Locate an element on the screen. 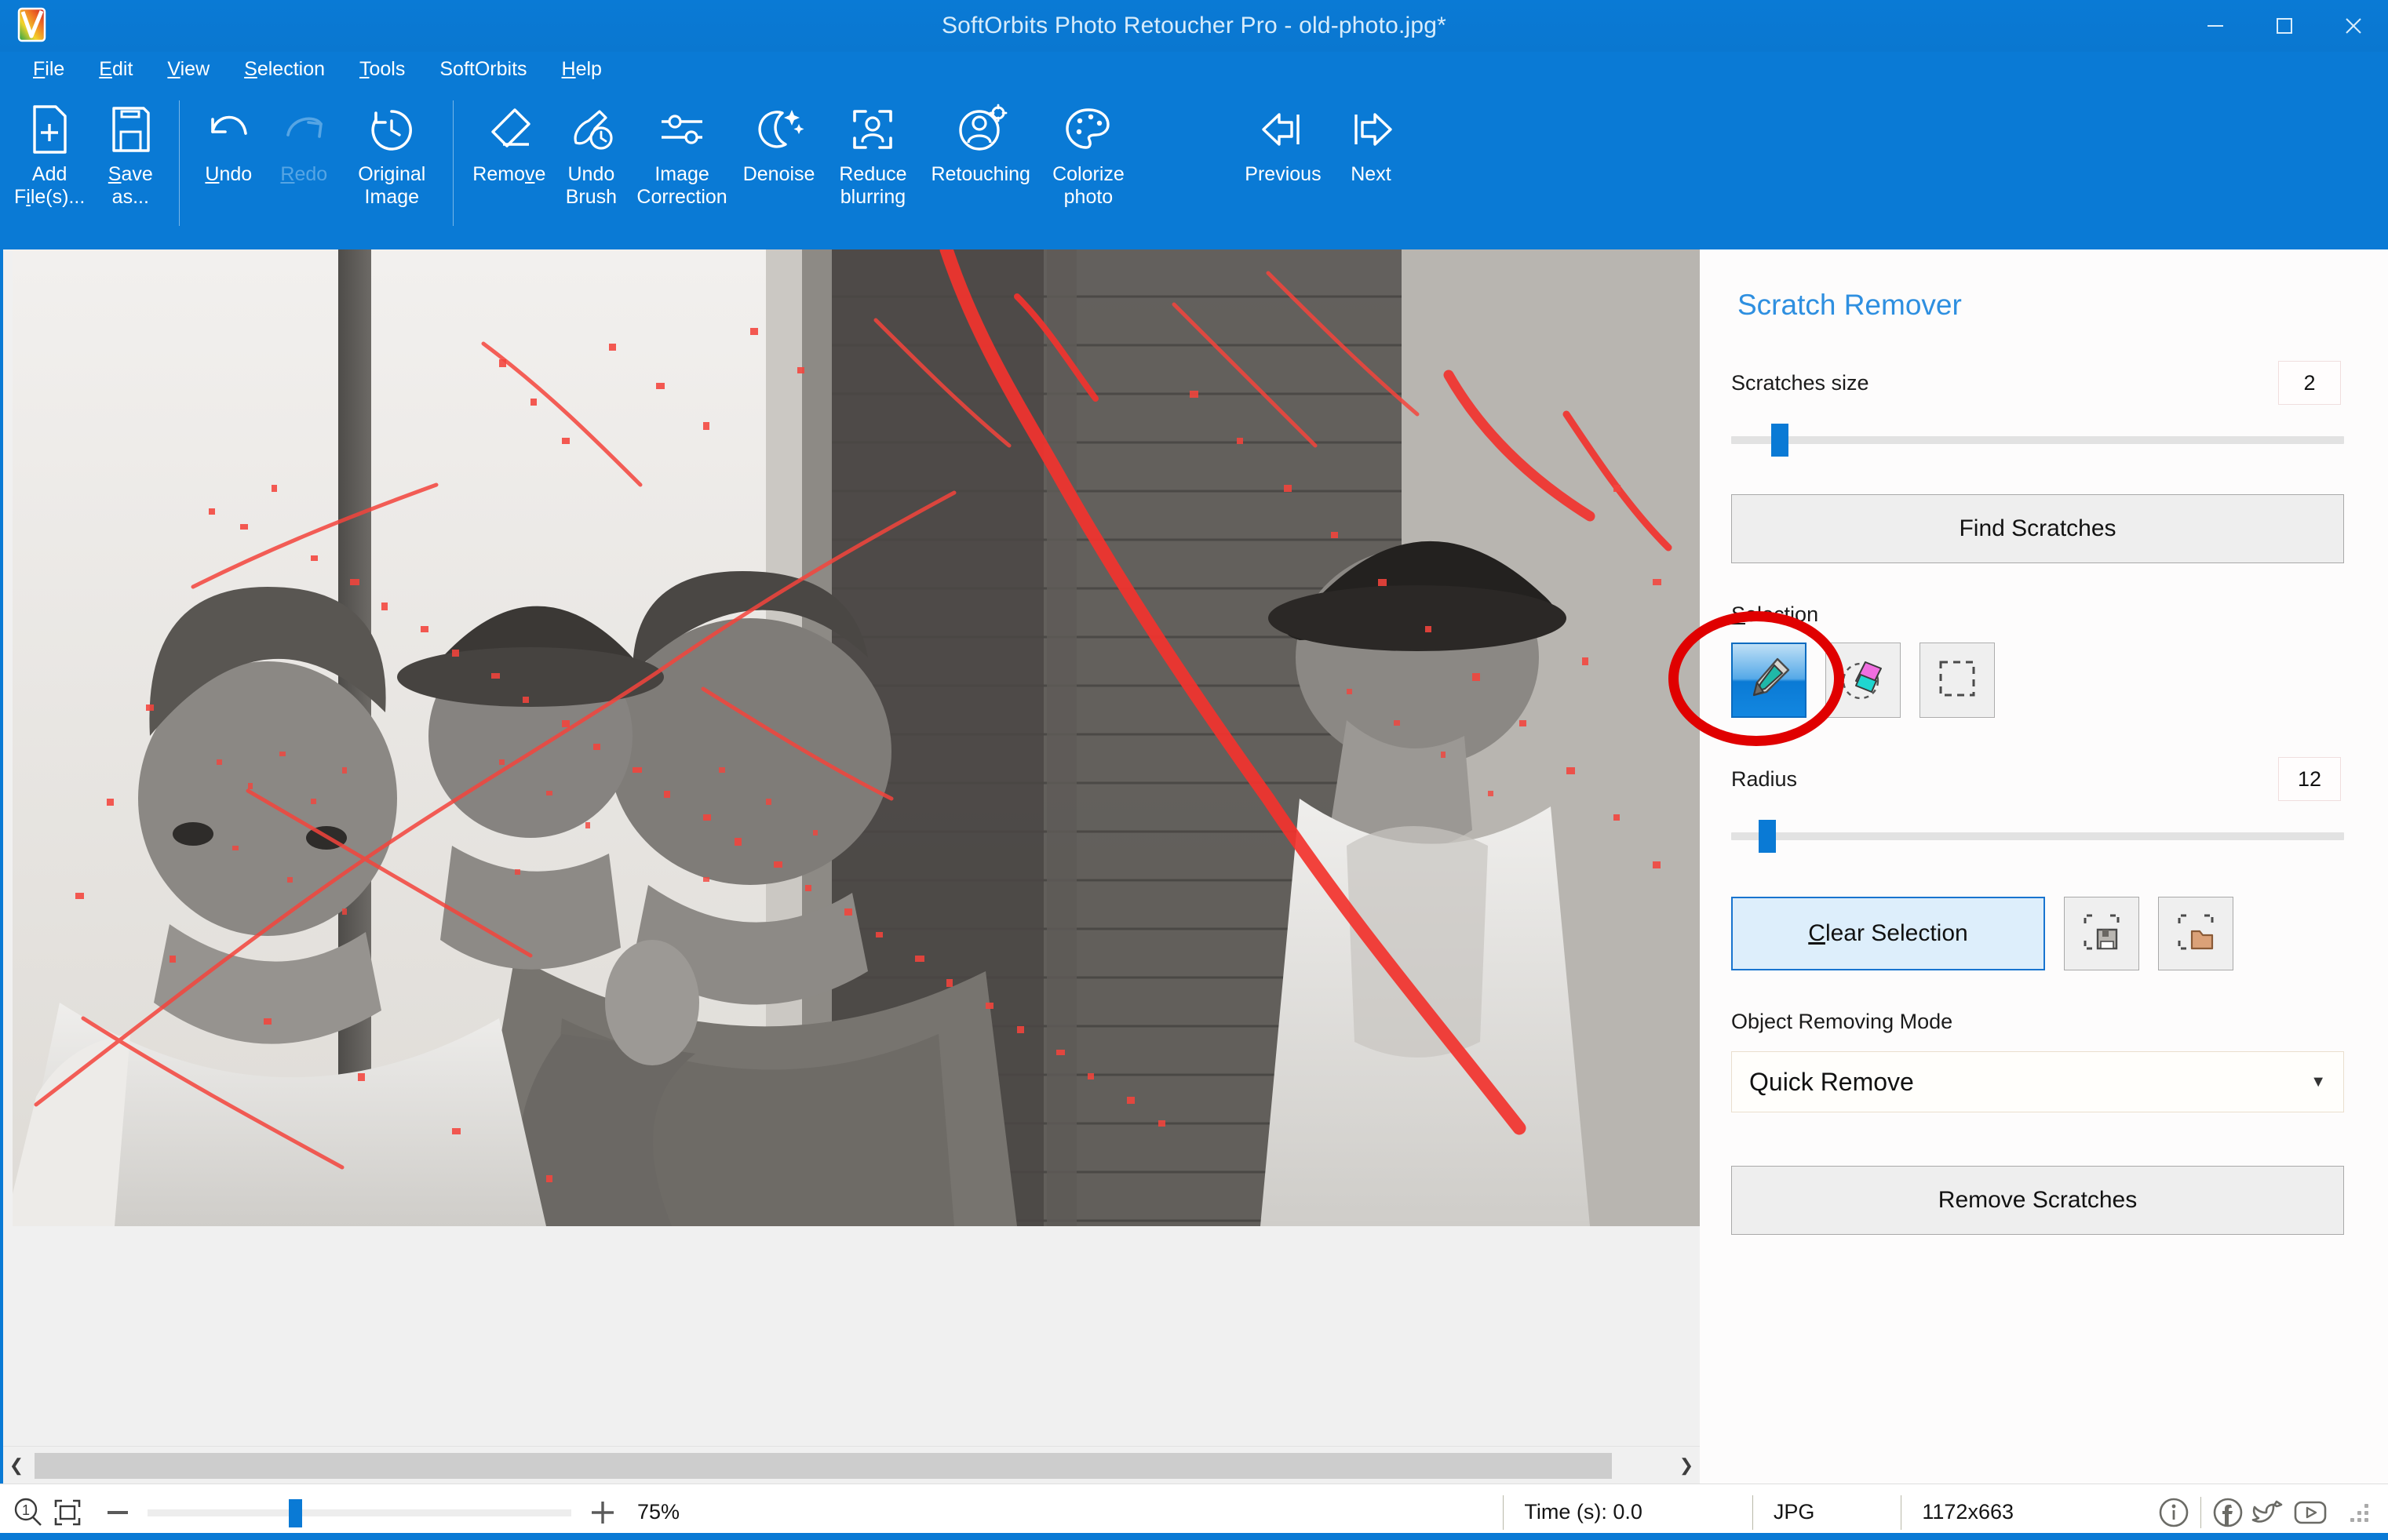 The height and width of the screenshot is (1540, 2388). slider-track is located at coordinates (2038, 836).